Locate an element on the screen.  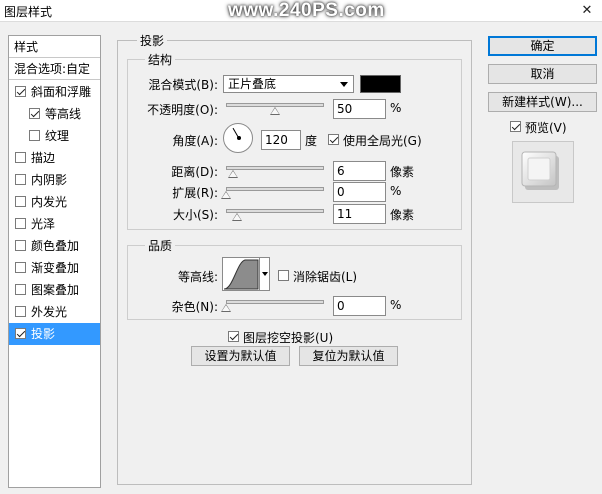
make-default-button: 设置为默认值 is located at coordinates (240, 356).